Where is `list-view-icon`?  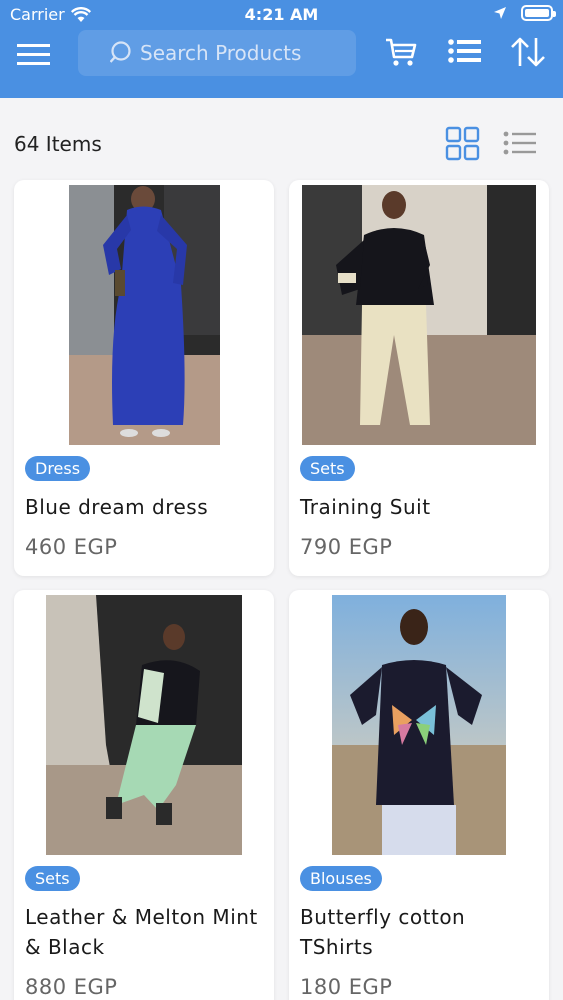 list-view-icon is located at coordinates (520, 143).